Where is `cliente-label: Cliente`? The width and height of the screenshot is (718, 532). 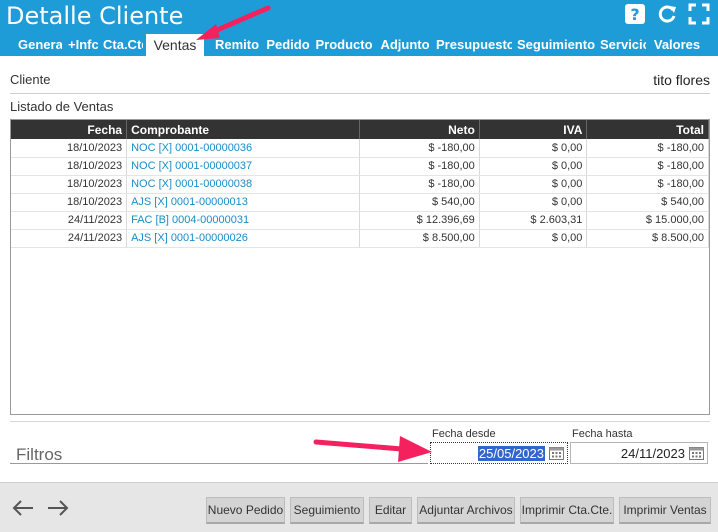 cliente-label: Cliente is located at coordinates (30, 79).